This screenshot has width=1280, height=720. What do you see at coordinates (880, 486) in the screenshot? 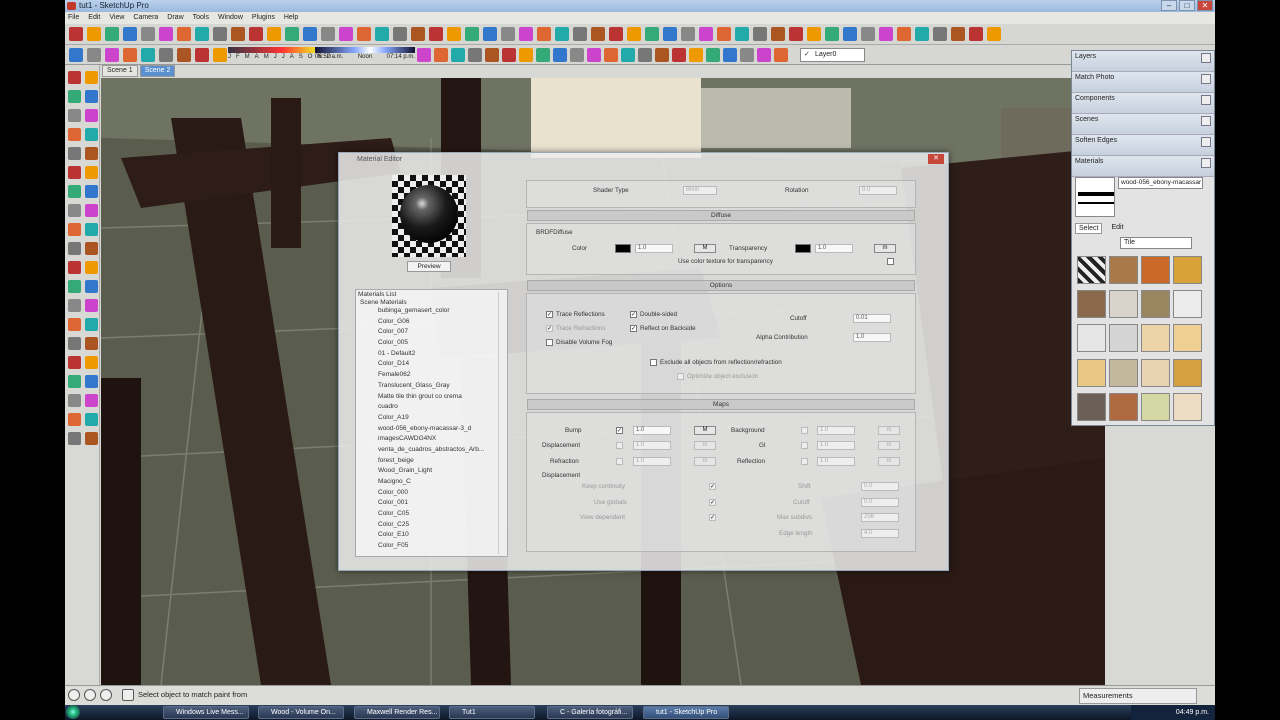
I see `shift-field: 0.0` at bounding box center [880, 486].